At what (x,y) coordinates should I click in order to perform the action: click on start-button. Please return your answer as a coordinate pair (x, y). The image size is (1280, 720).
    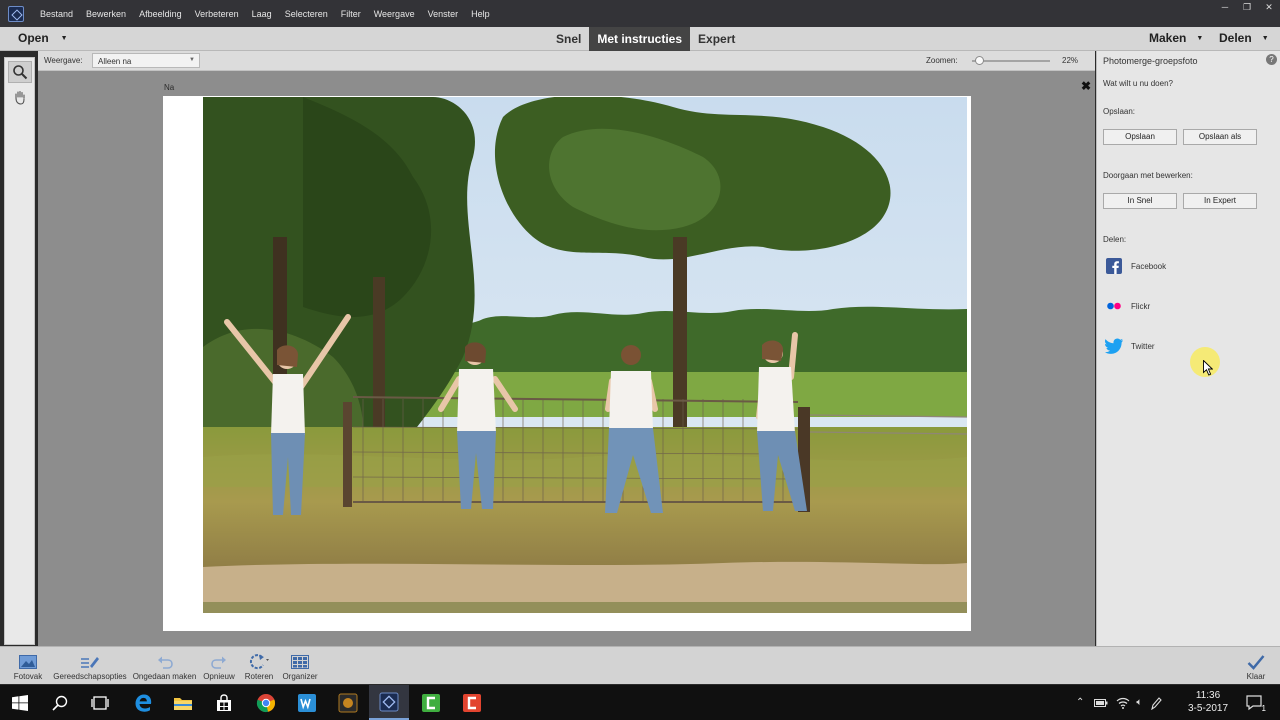
    Looking at the image, I should click on (20, 702).